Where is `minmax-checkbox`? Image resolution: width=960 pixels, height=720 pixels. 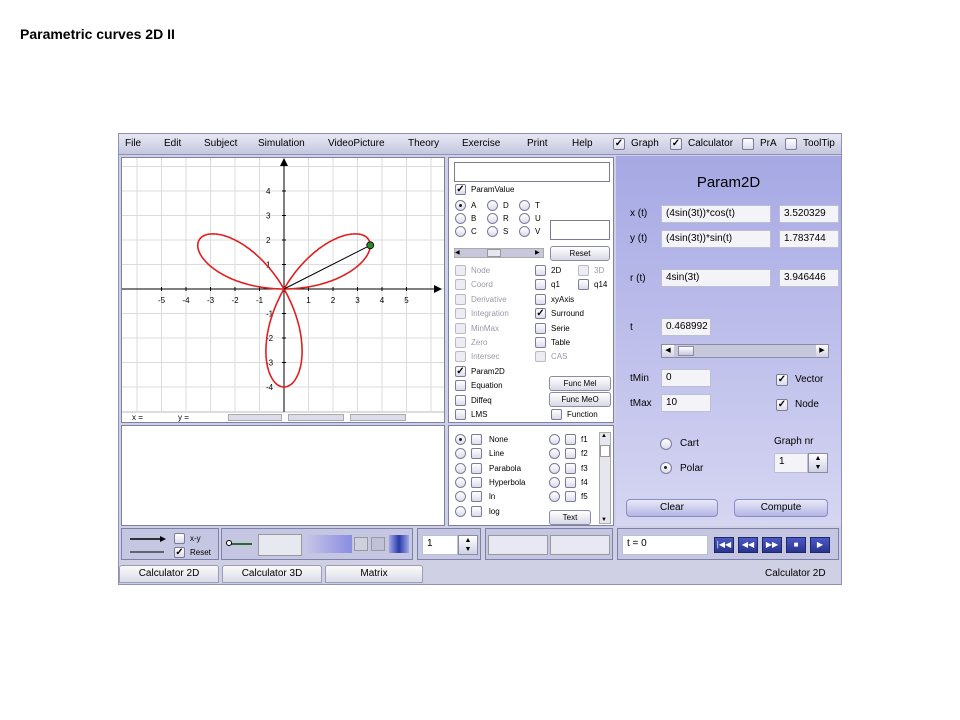
minmax-checkbox is located at coordinates (460, 328).